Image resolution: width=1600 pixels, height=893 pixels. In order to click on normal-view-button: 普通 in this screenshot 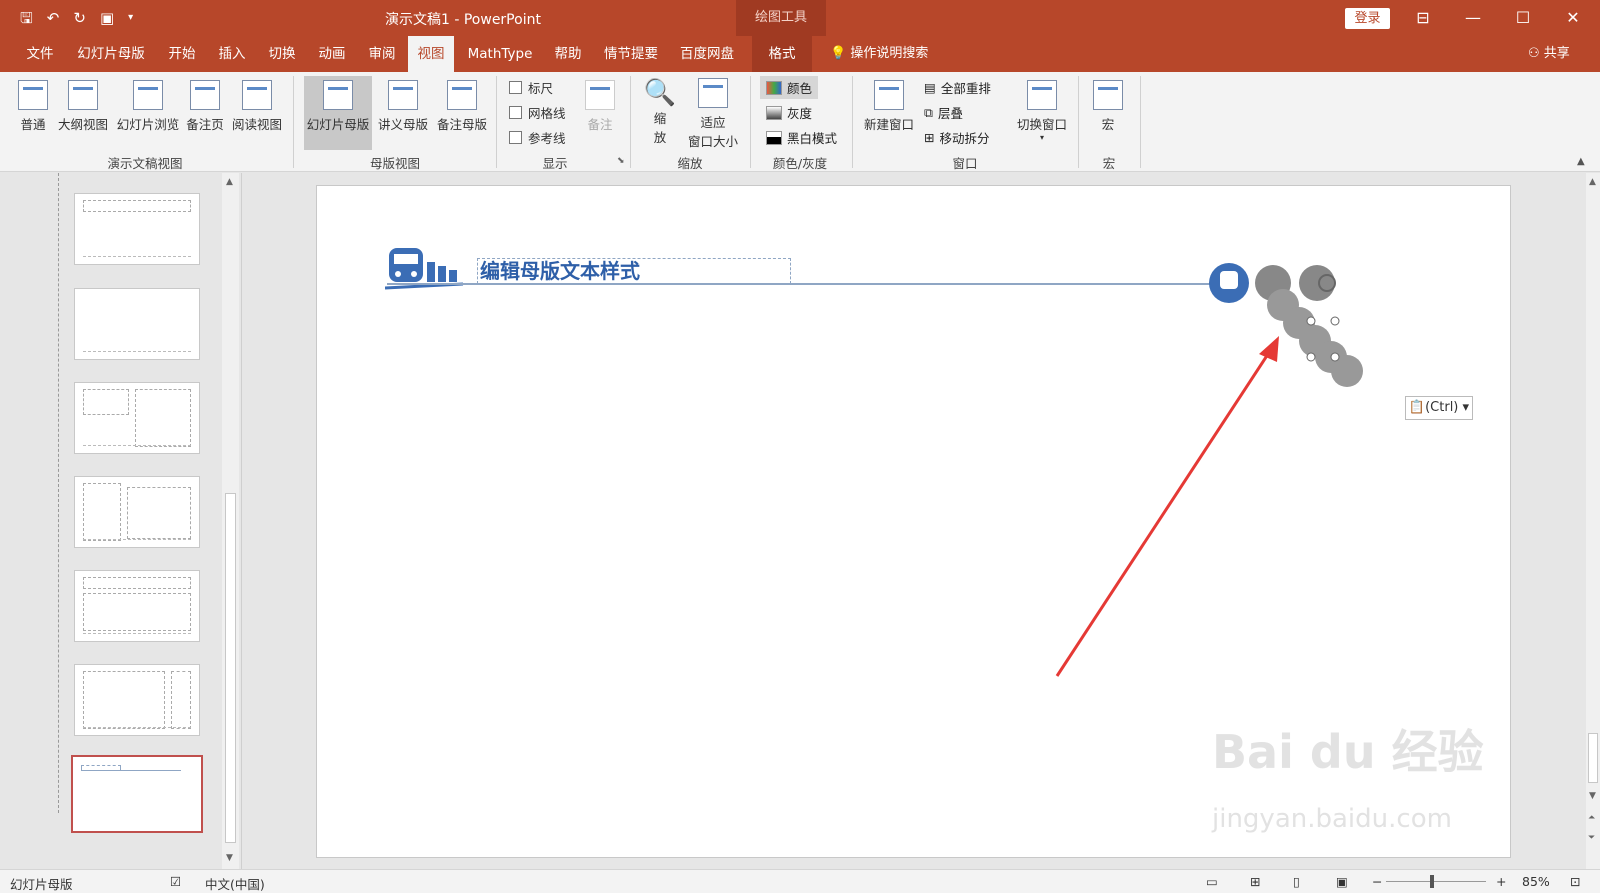, I will do `click(33, 106)`.